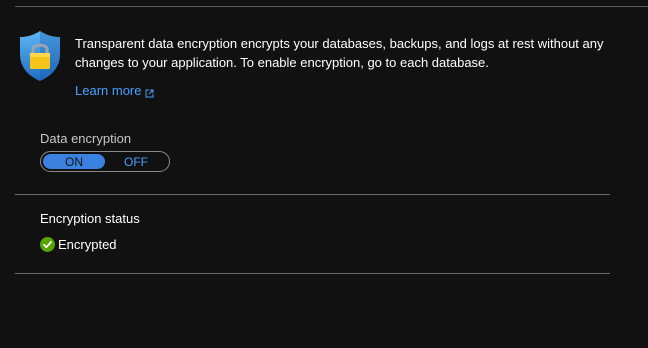 The width and height of the screenshot is (648, 348). Describe the element at coordinates (108, 90) in the screenshot. I see `learn-more-label: Learn more` at that location.